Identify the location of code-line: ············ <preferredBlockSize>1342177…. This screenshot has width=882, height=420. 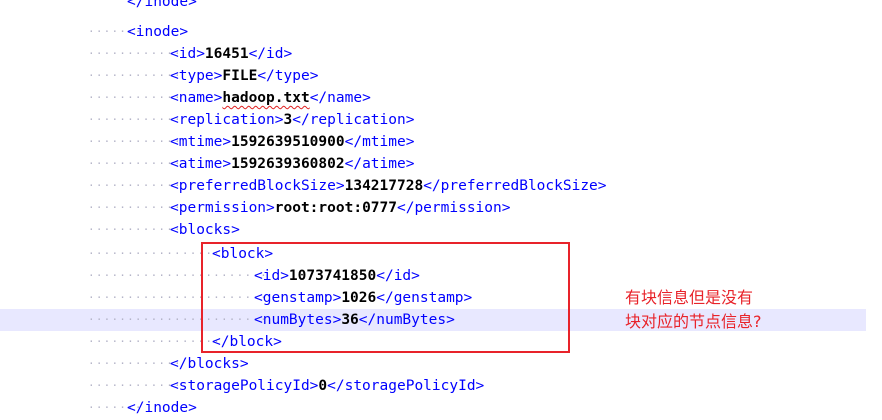
(441, 186).